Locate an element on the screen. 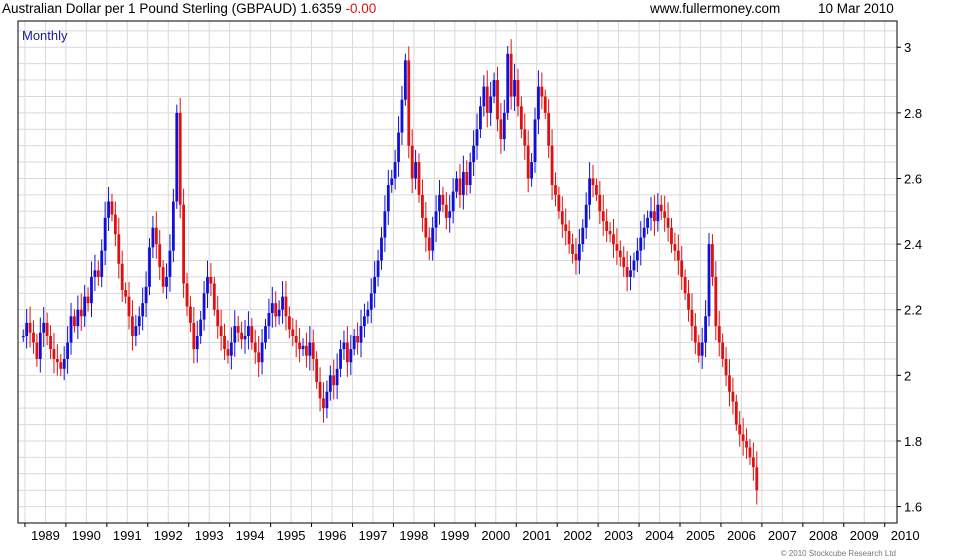 This screenshot has height=560, width=980. y-tick-label: 1.6 is located at coordinates (913, 507).